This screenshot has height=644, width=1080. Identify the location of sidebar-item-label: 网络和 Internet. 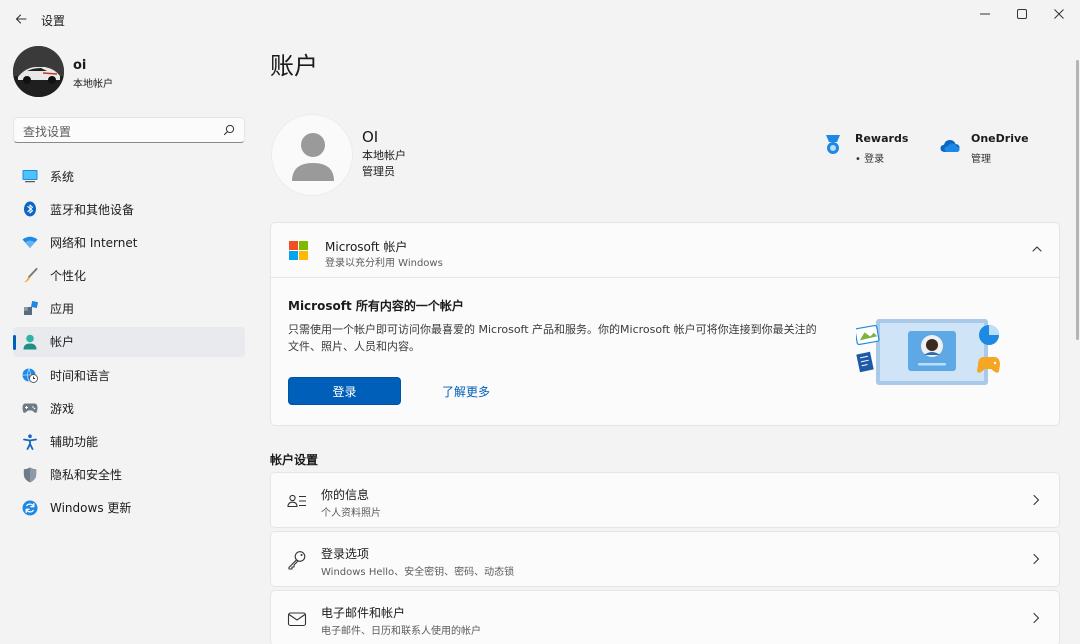
(94, 242).